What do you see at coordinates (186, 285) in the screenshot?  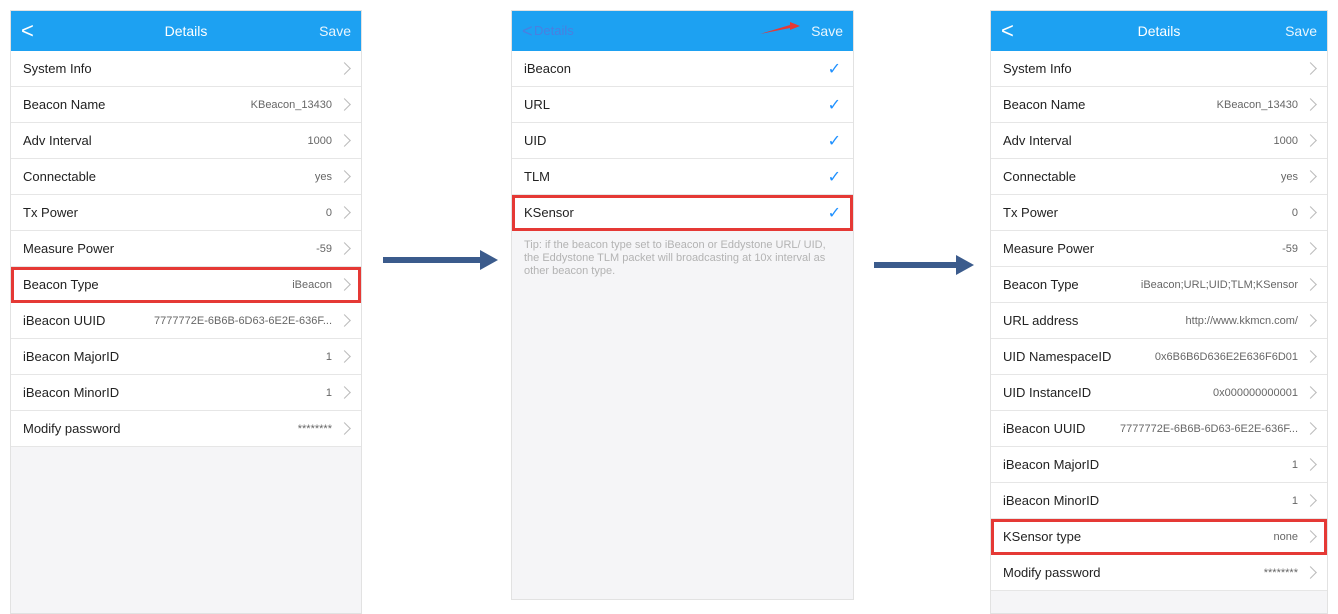 I see `row-beacon-type: Beacon Type iBeacon` at bounding box center [186, 285].